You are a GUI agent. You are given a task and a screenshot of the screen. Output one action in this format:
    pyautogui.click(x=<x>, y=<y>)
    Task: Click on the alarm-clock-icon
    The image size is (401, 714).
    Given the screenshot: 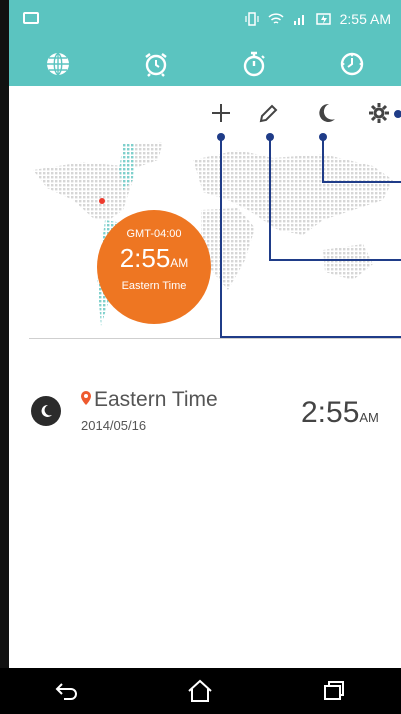 What is the action you would take?
    pyautogui.click(x=156, y=65)
    